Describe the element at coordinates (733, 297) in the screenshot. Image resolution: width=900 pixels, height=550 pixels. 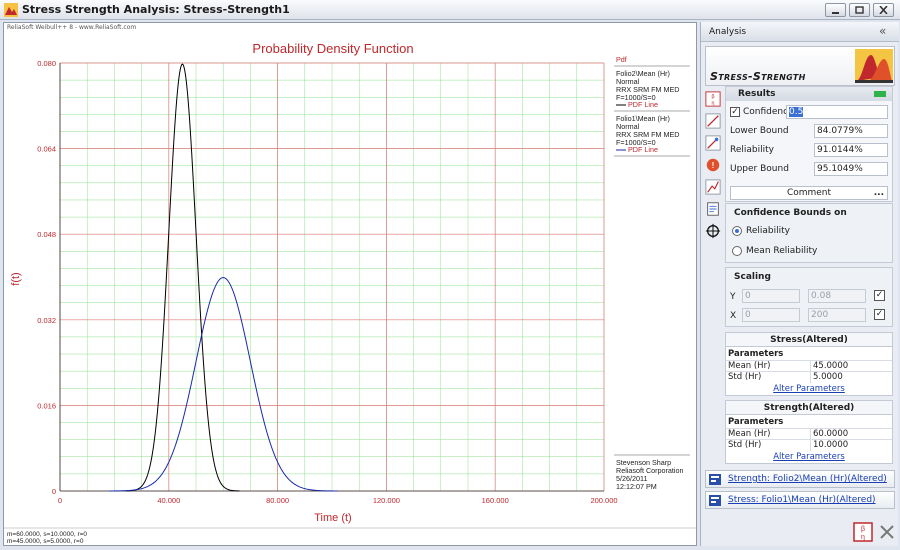
I see `scaling-y-label: Y` at that location.